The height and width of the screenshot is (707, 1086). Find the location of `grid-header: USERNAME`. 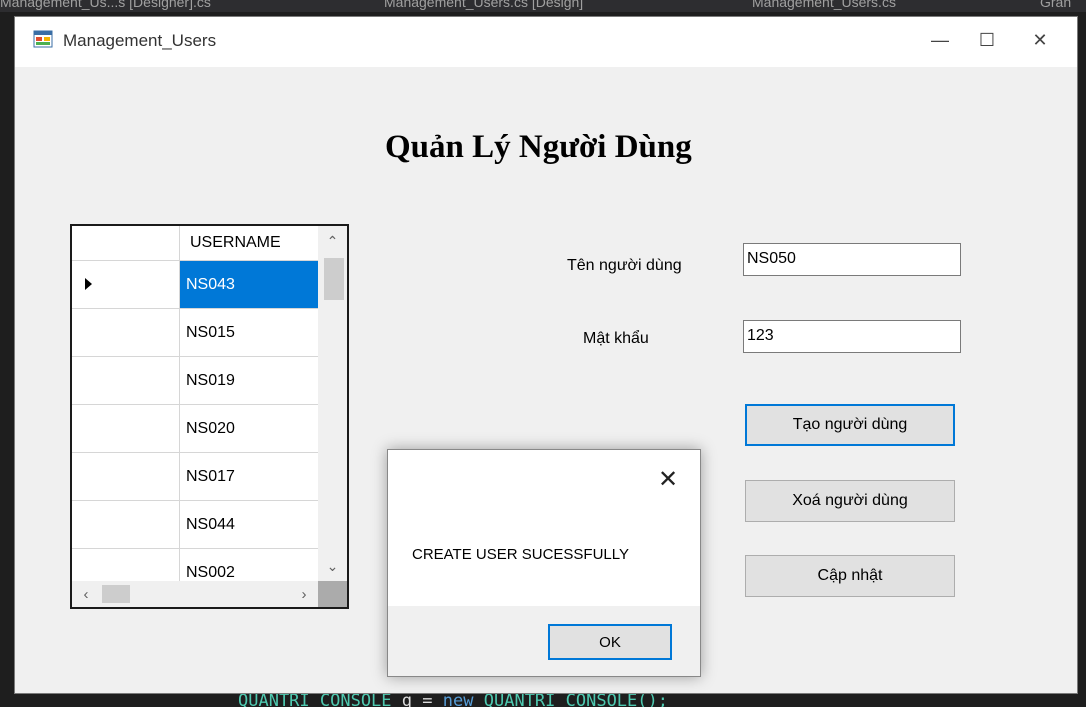

grid-header: USERNAME is located at coordinates (195, 243).